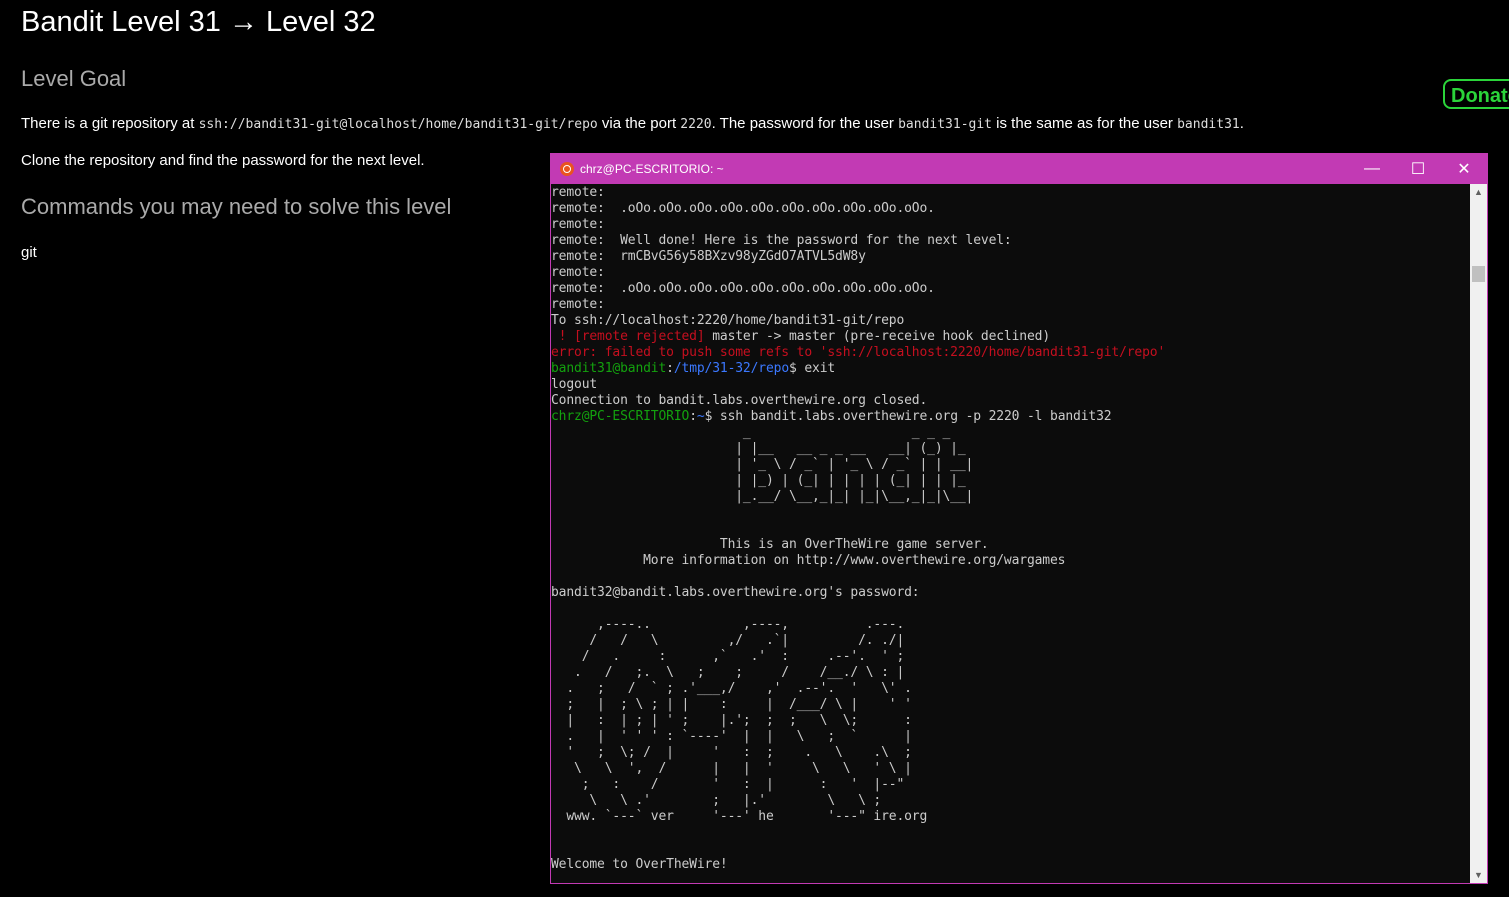  What do you see at coordinates (1010, 785) in the screenshot?
I see `terminal-line: ; : / ' : | : ' |--"` at bounding box center [1010, 785].